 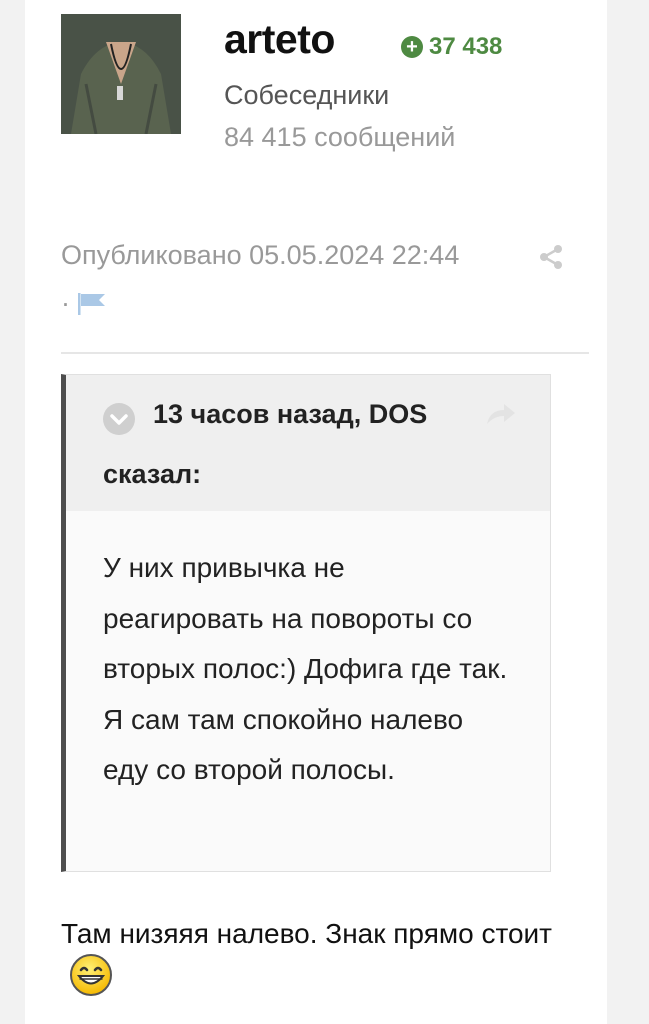 What do you see at coordinates (306, 933) in the screenshot?
I see `post-text: Там низяяя налево. Знак прямо стоит` at bounding box center [306, 933].